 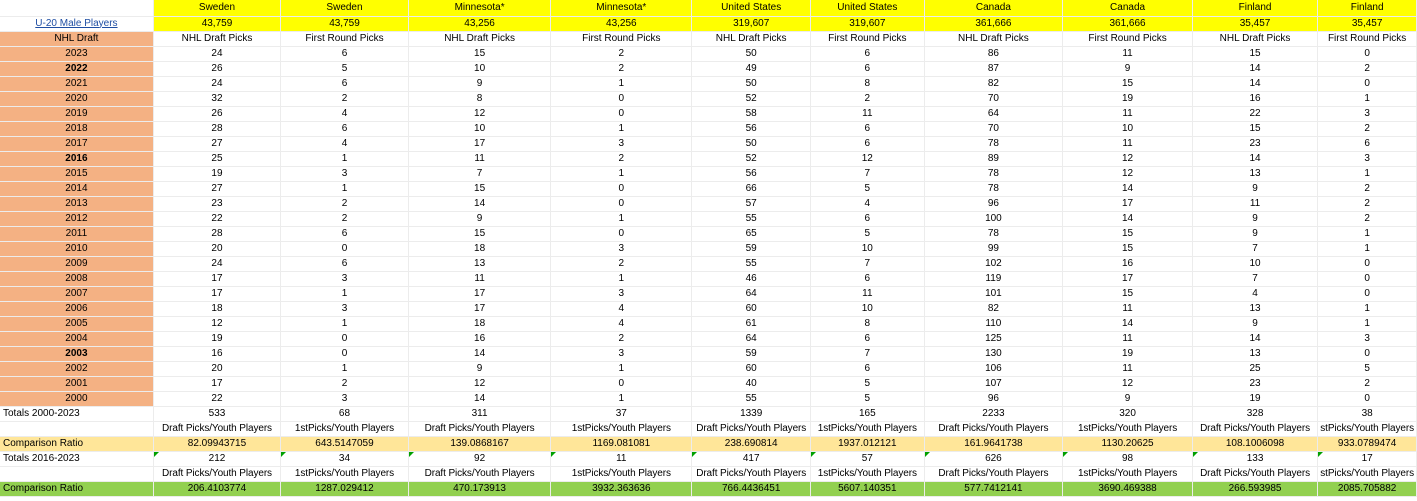 What do you see at coordinates (344, 459) in the screenshot?
I see `totals-value-cell: 34` at bounding box center [344, 459].